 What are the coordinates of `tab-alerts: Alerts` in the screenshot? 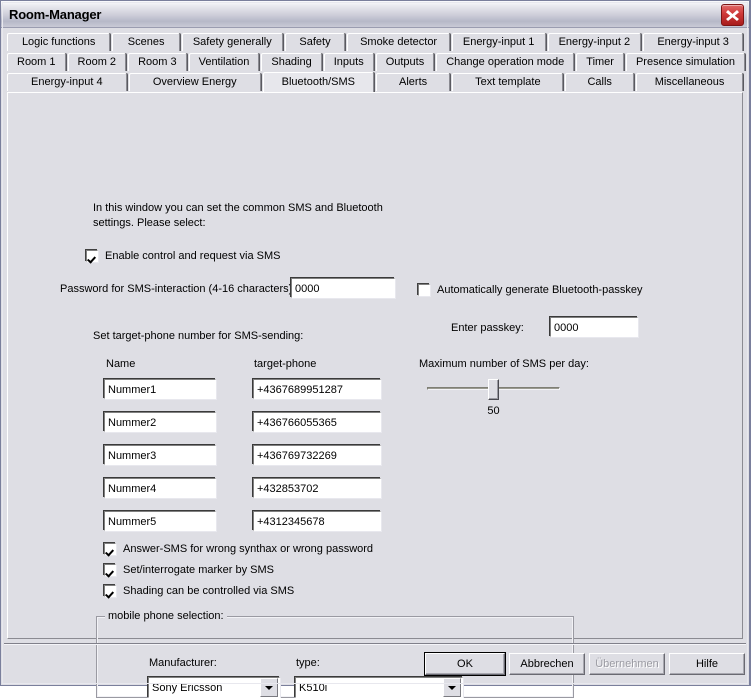 It's located at (413, 82).